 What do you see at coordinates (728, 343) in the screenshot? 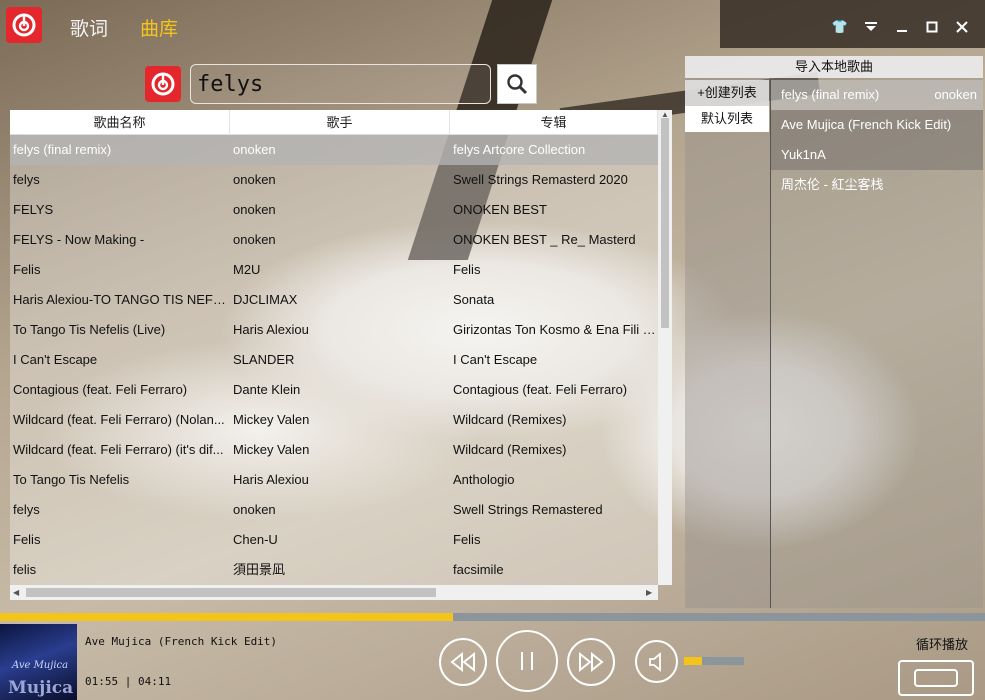
I see `playlist-sidebar: +创建列表 默认列表` at bounding box center [728, 343].